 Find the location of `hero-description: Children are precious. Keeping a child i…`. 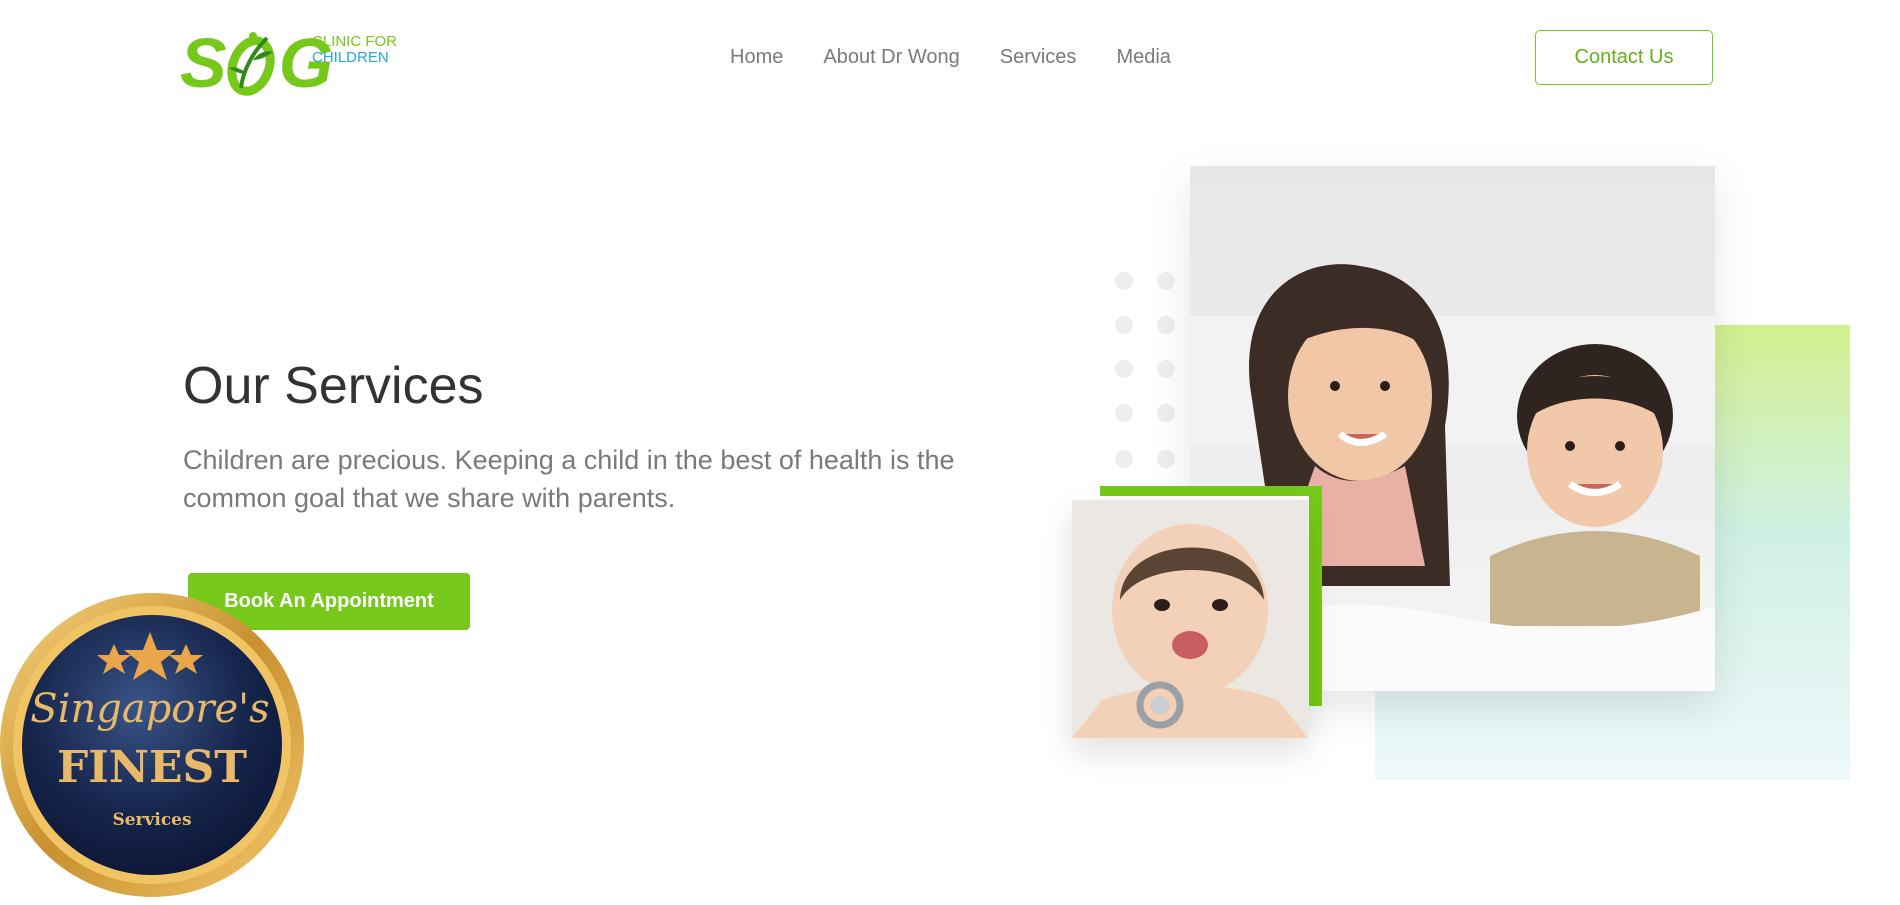

hero-description: Children are precious. Keeping a child i… is located at coordinates (569, 479).